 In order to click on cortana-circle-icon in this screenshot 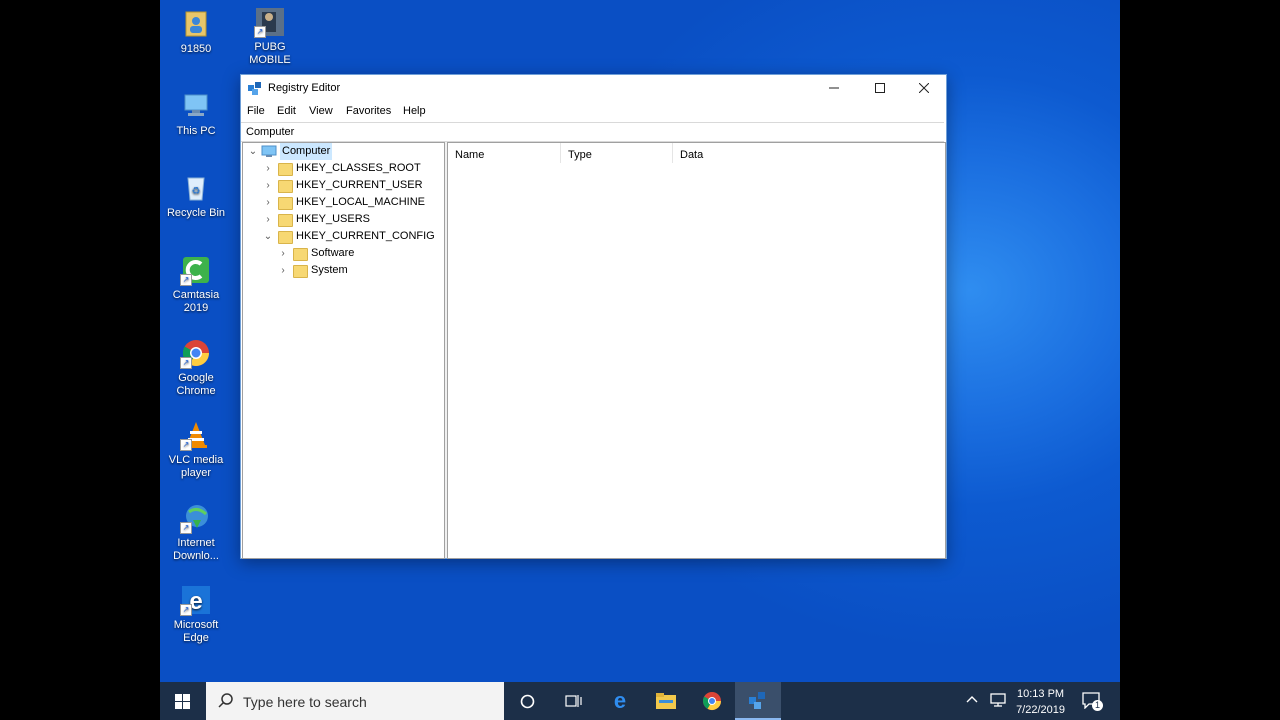, I will do `click(527, 701)`.